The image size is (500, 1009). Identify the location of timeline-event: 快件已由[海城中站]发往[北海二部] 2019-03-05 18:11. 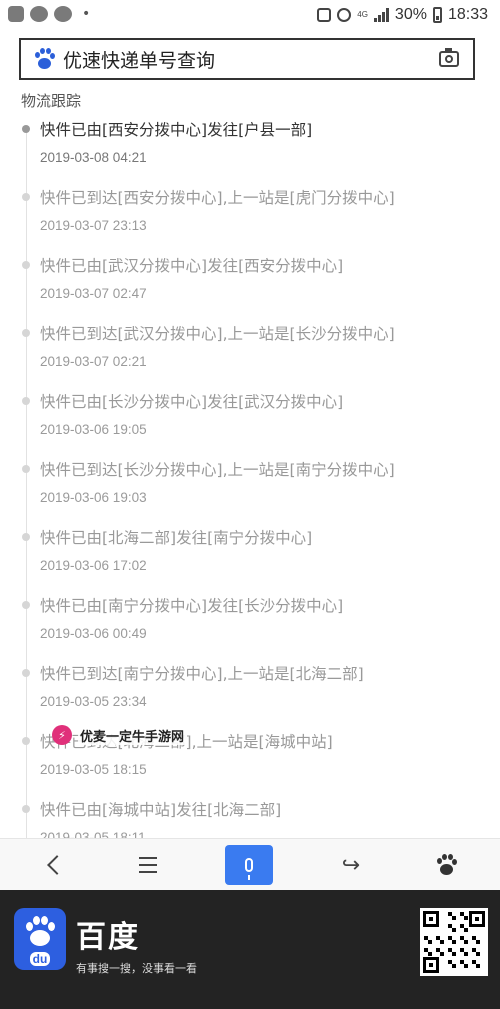
(250, 815).